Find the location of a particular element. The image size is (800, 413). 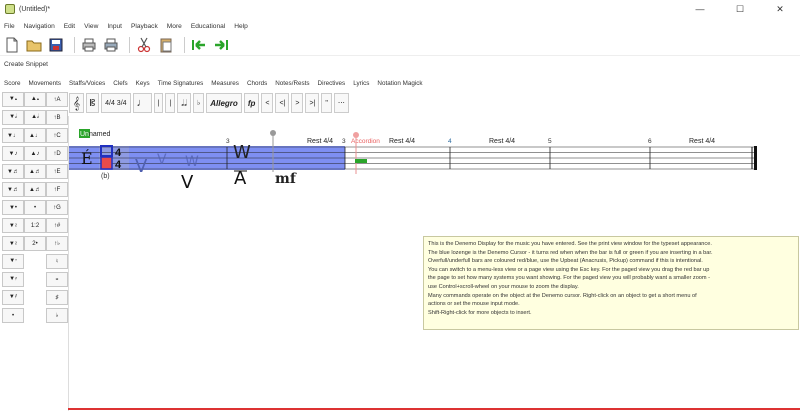

palette-button: ▼𝄿 is located at coordinates (13, 279).